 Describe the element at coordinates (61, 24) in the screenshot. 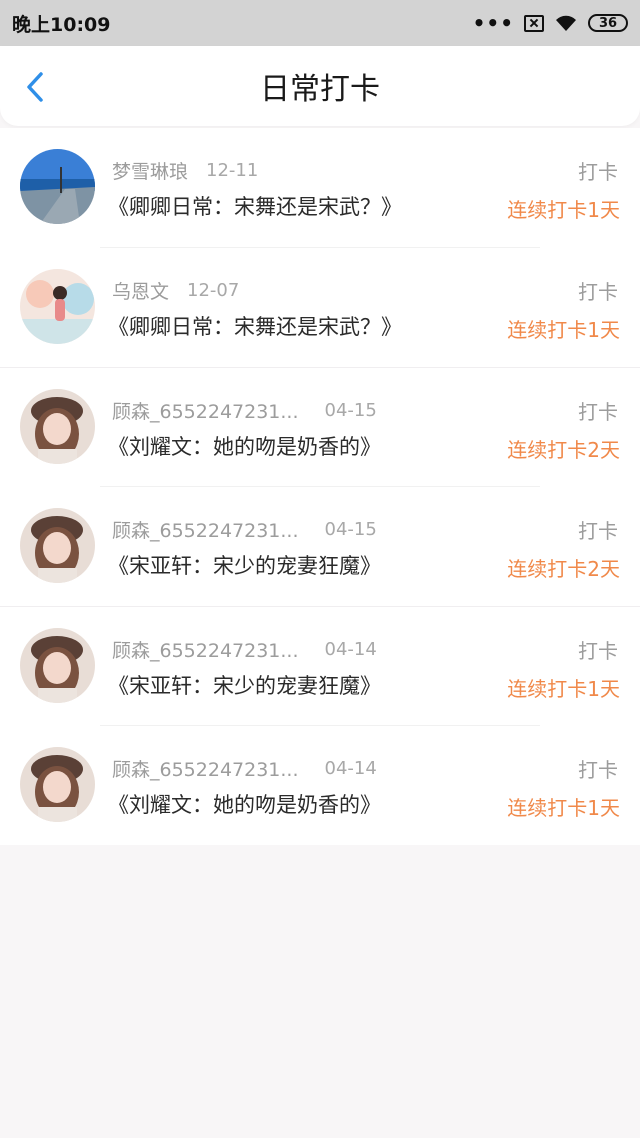

I see `status-time: 晚上10:09` at that location.